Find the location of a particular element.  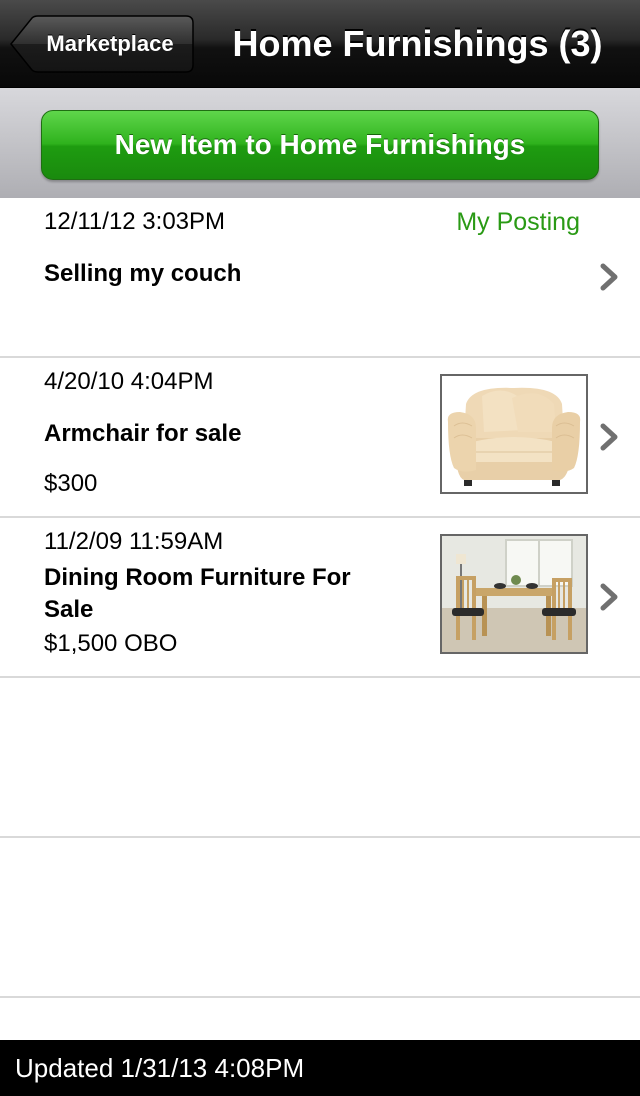

updated-timestamp: Updated 1/31/13 4:08PM is located at coordinates (160, 1068).